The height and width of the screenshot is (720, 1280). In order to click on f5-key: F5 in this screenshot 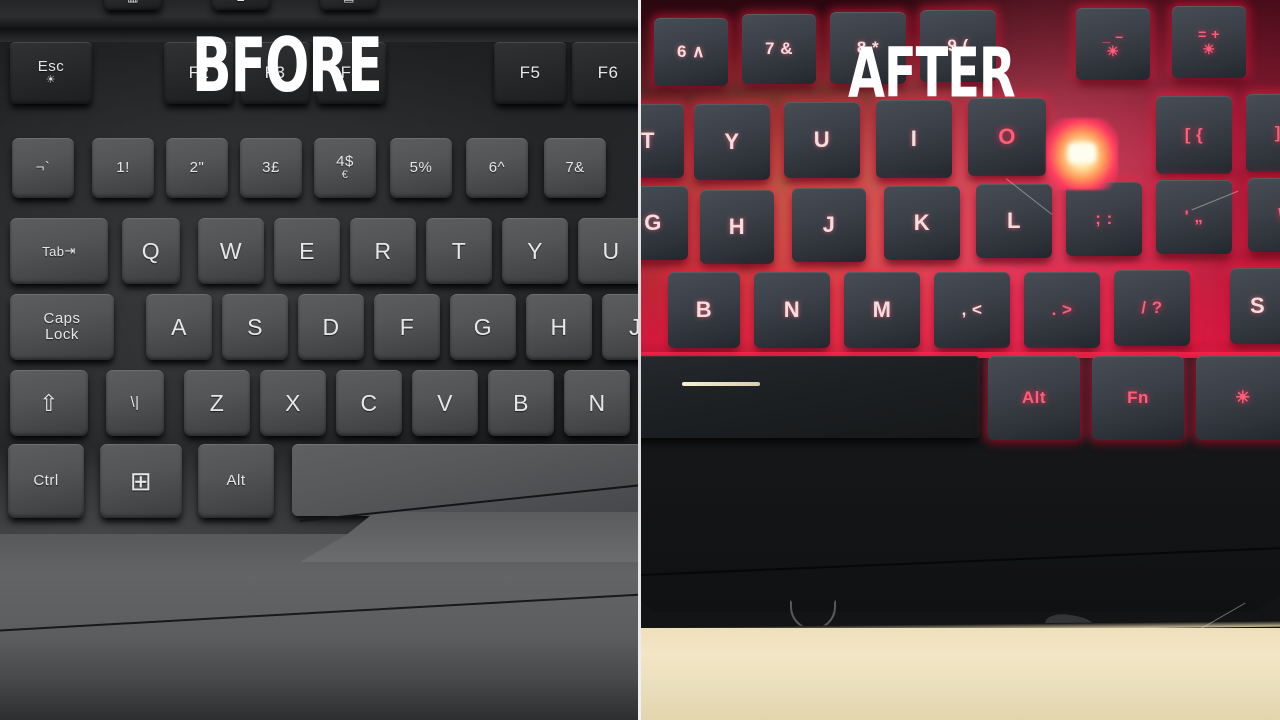, I will do `click(530, 73)`.